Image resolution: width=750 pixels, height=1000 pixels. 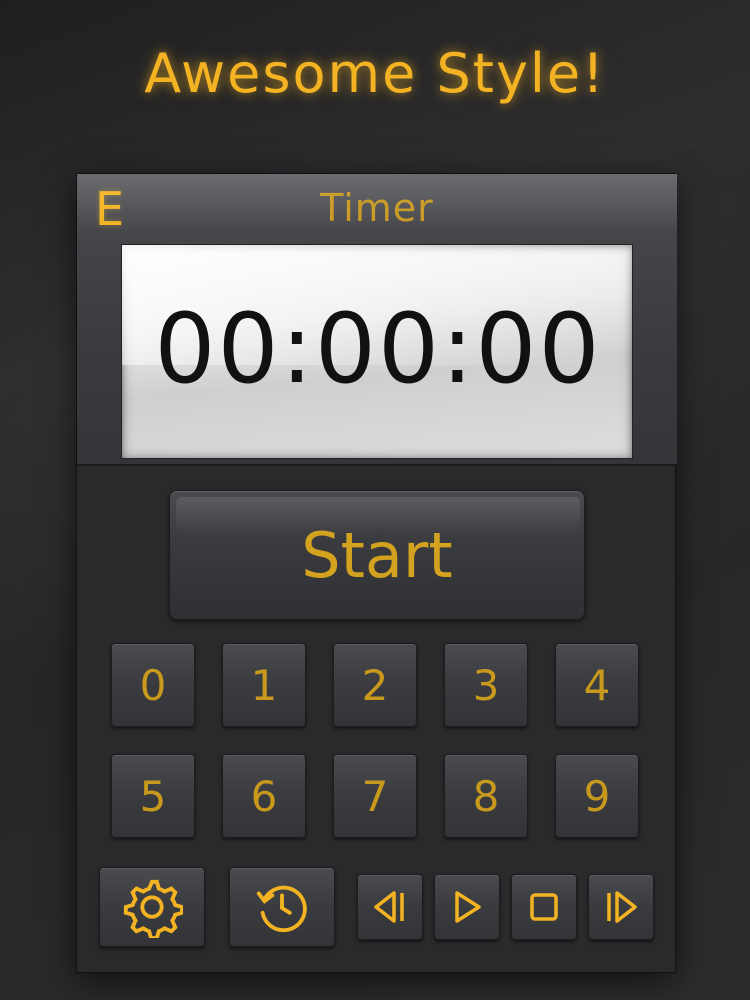 What do you see at coordinates (375, 73) in the screenshot?
I see `headline: Awesome Style!` at bounding box center [375, 73].